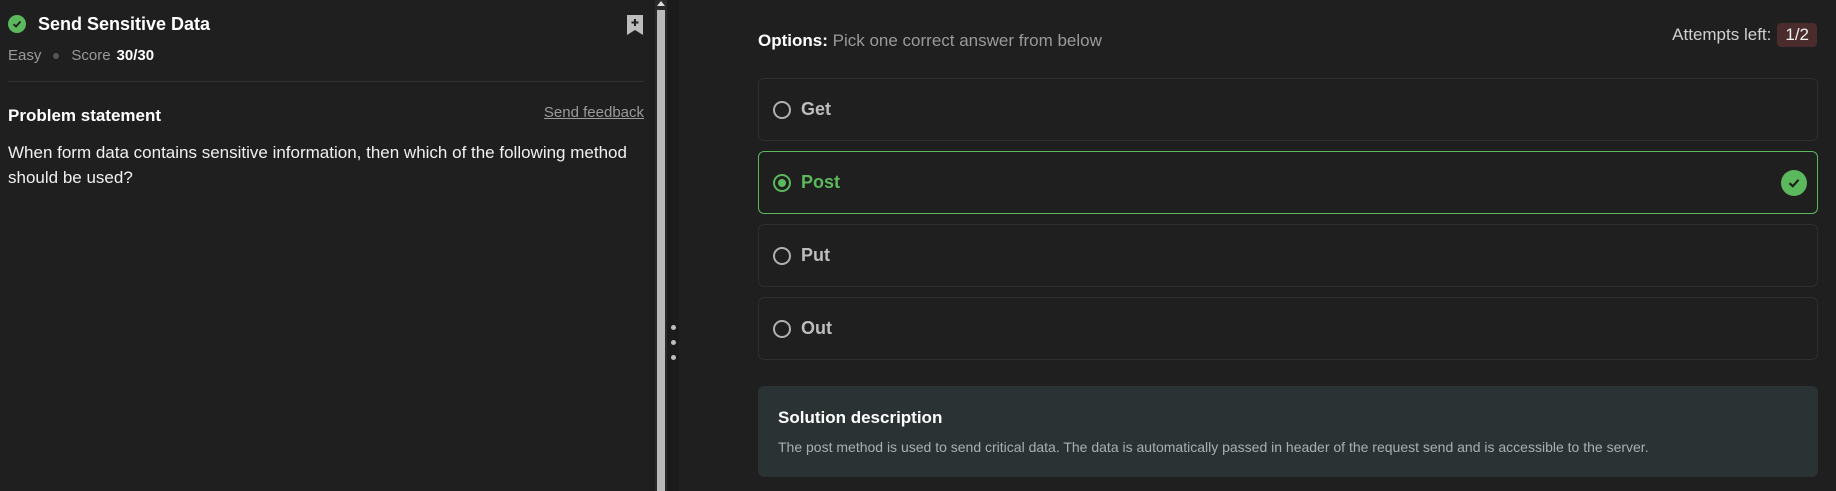 Image resolution: width=1836 pixels, height=491 pixels. Describe the element at coordinates (91, 55) in the screenshot. I see `score-label: Score` at that location.